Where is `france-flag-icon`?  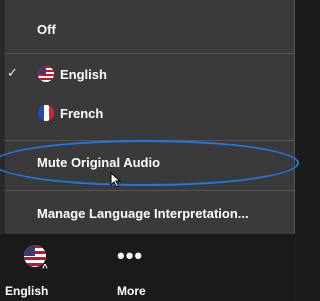 france-flag-icon is located at coordinates (46, 113).